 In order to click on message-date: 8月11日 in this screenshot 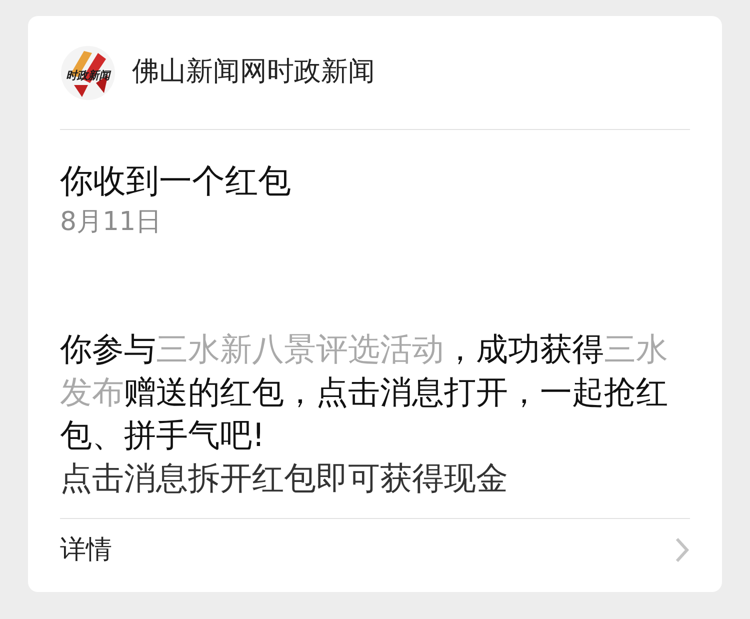, I will do `click(111, 222)`.